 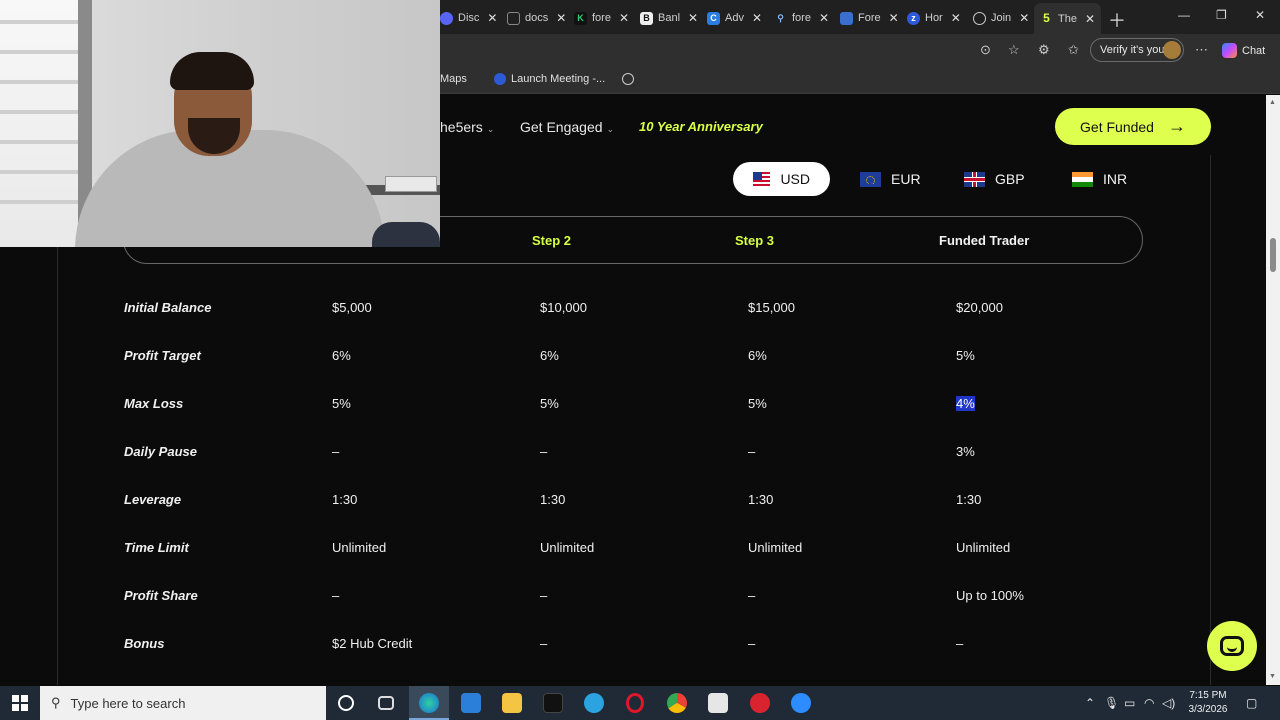 What do you see at coordinates (594, 703) in the screenshot?
I see `telegram-icon` at bounding box center [594, 703].